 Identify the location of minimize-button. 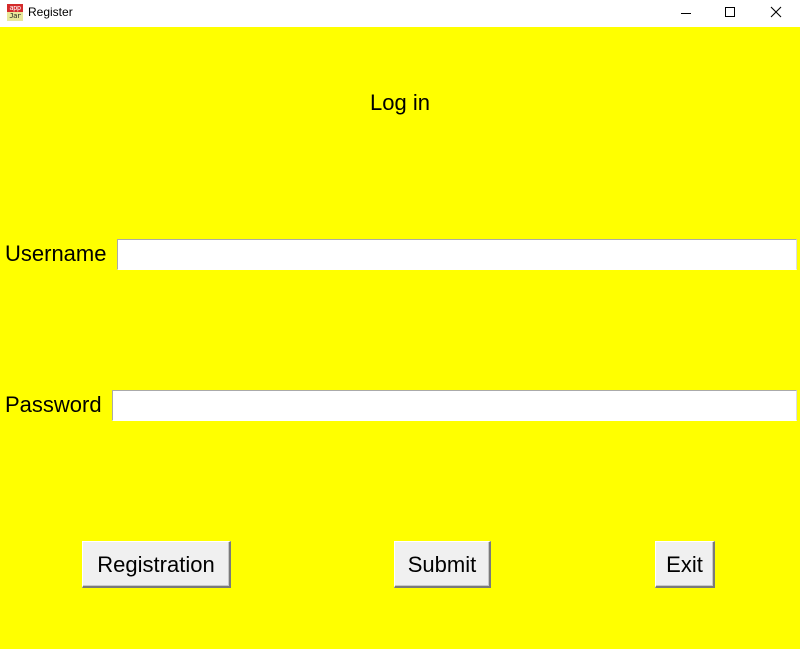
(686, 13).